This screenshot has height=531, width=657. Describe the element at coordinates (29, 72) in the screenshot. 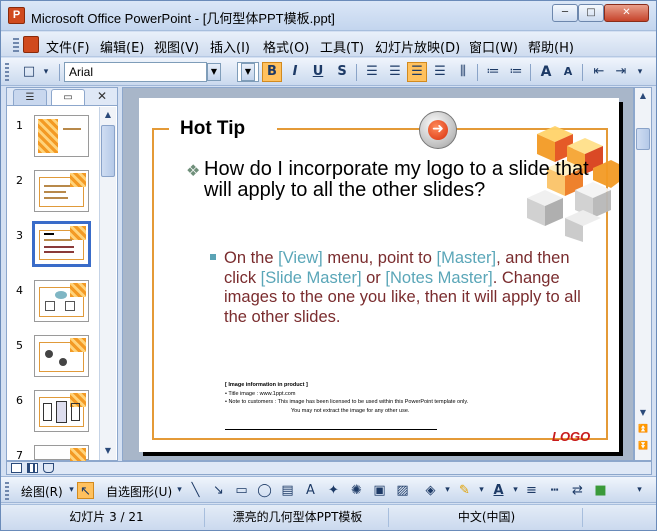

I see `new-document-icon: □` at that location.